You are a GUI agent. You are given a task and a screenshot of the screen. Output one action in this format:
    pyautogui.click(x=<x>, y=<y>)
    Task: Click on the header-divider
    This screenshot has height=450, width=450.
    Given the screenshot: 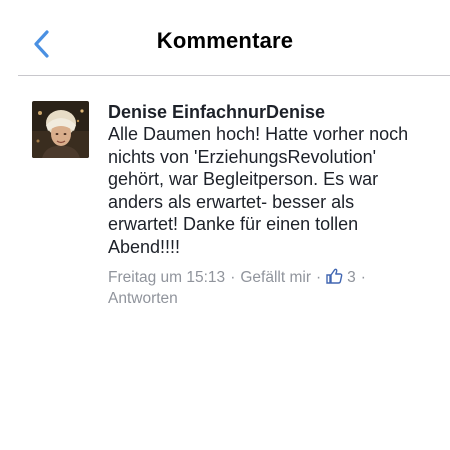 What is the action you would take?
    pyautogui.click(x=234, y=75)
    